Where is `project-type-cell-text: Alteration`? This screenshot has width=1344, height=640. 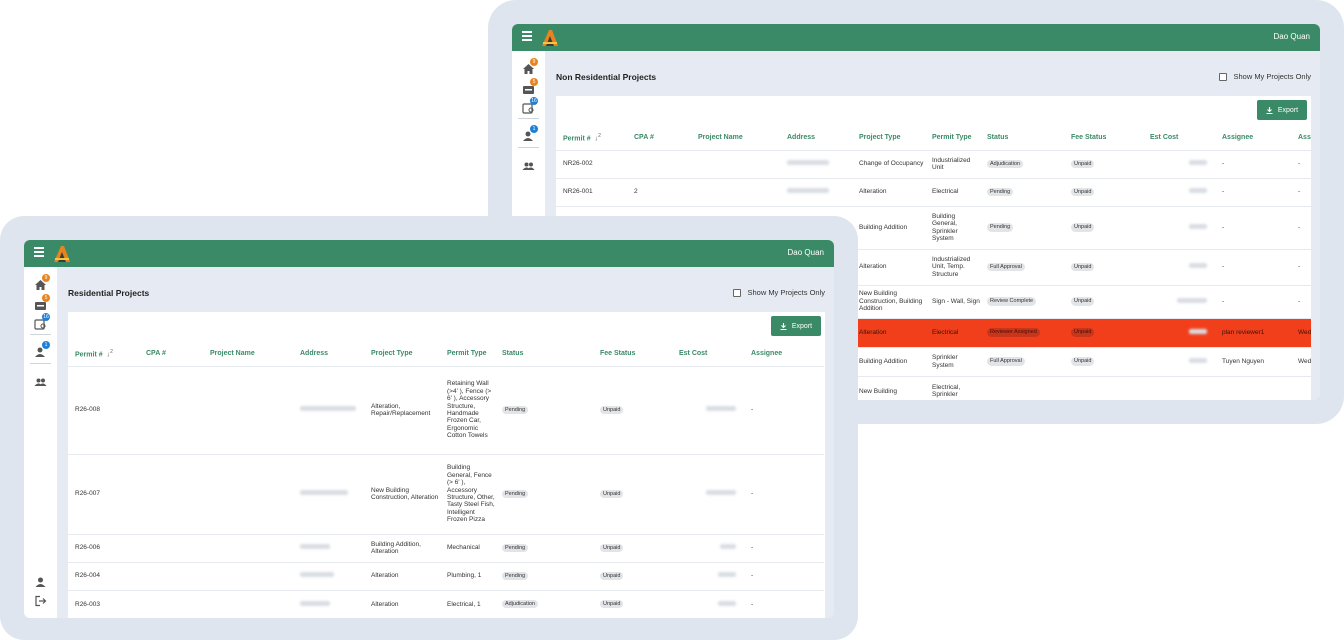 project-type-cell-text: Alteration is located at coordinates (385, 576).